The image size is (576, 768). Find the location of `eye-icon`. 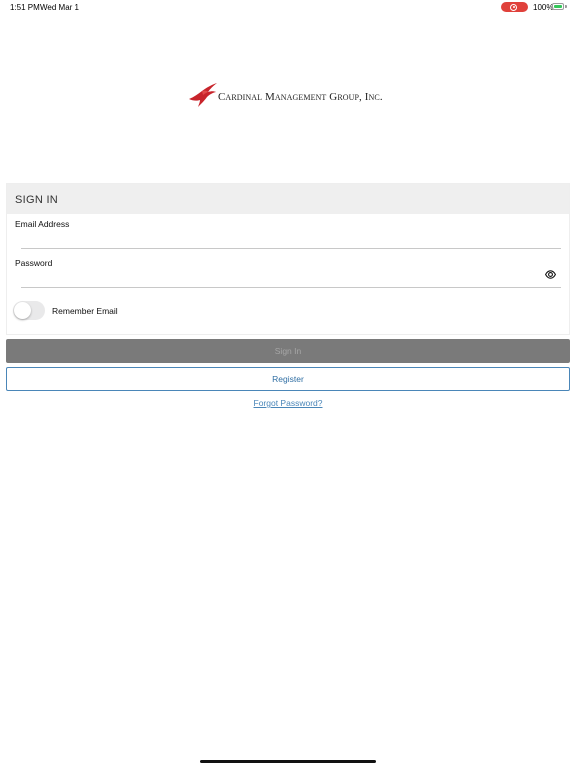

eye-icon is located at coordinates (550, 274).